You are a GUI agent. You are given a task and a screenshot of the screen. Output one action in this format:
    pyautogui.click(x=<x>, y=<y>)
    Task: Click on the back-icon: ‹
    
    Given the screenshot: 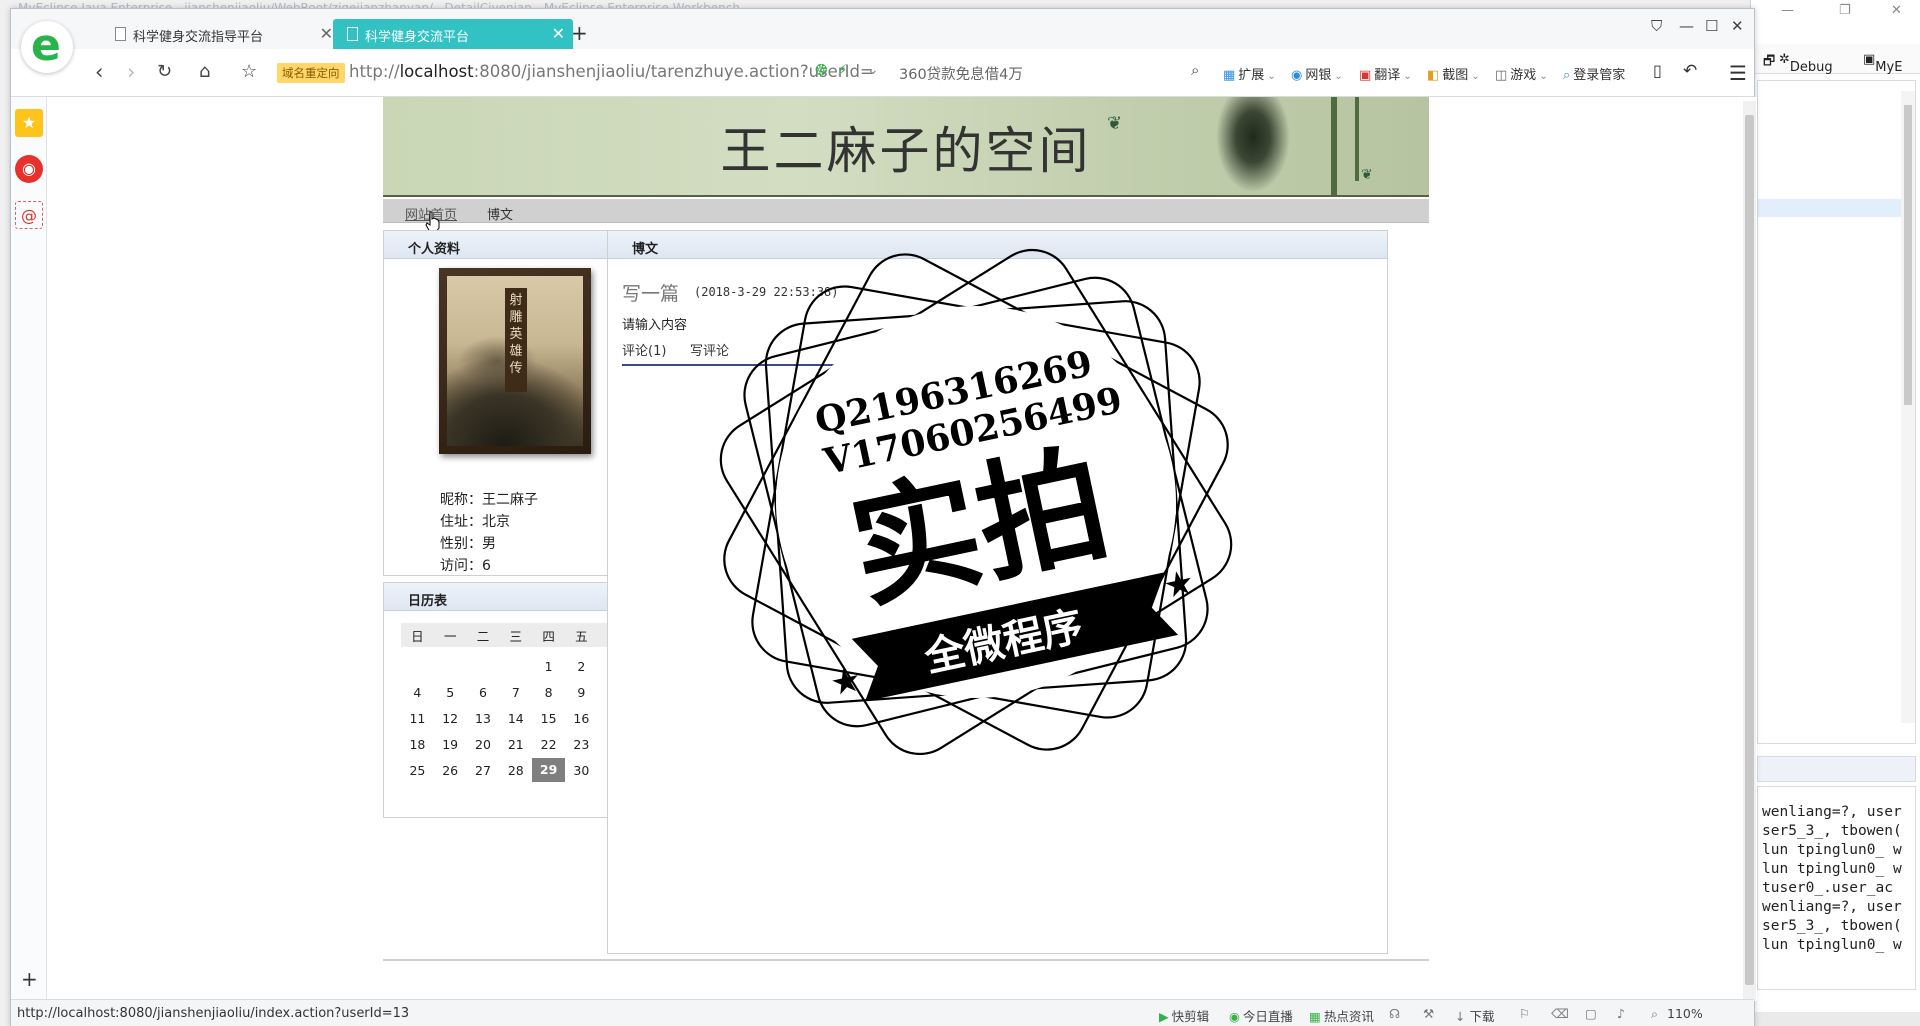 What is the action you would take?
    pyautogui.click(x=99, y=72)
    